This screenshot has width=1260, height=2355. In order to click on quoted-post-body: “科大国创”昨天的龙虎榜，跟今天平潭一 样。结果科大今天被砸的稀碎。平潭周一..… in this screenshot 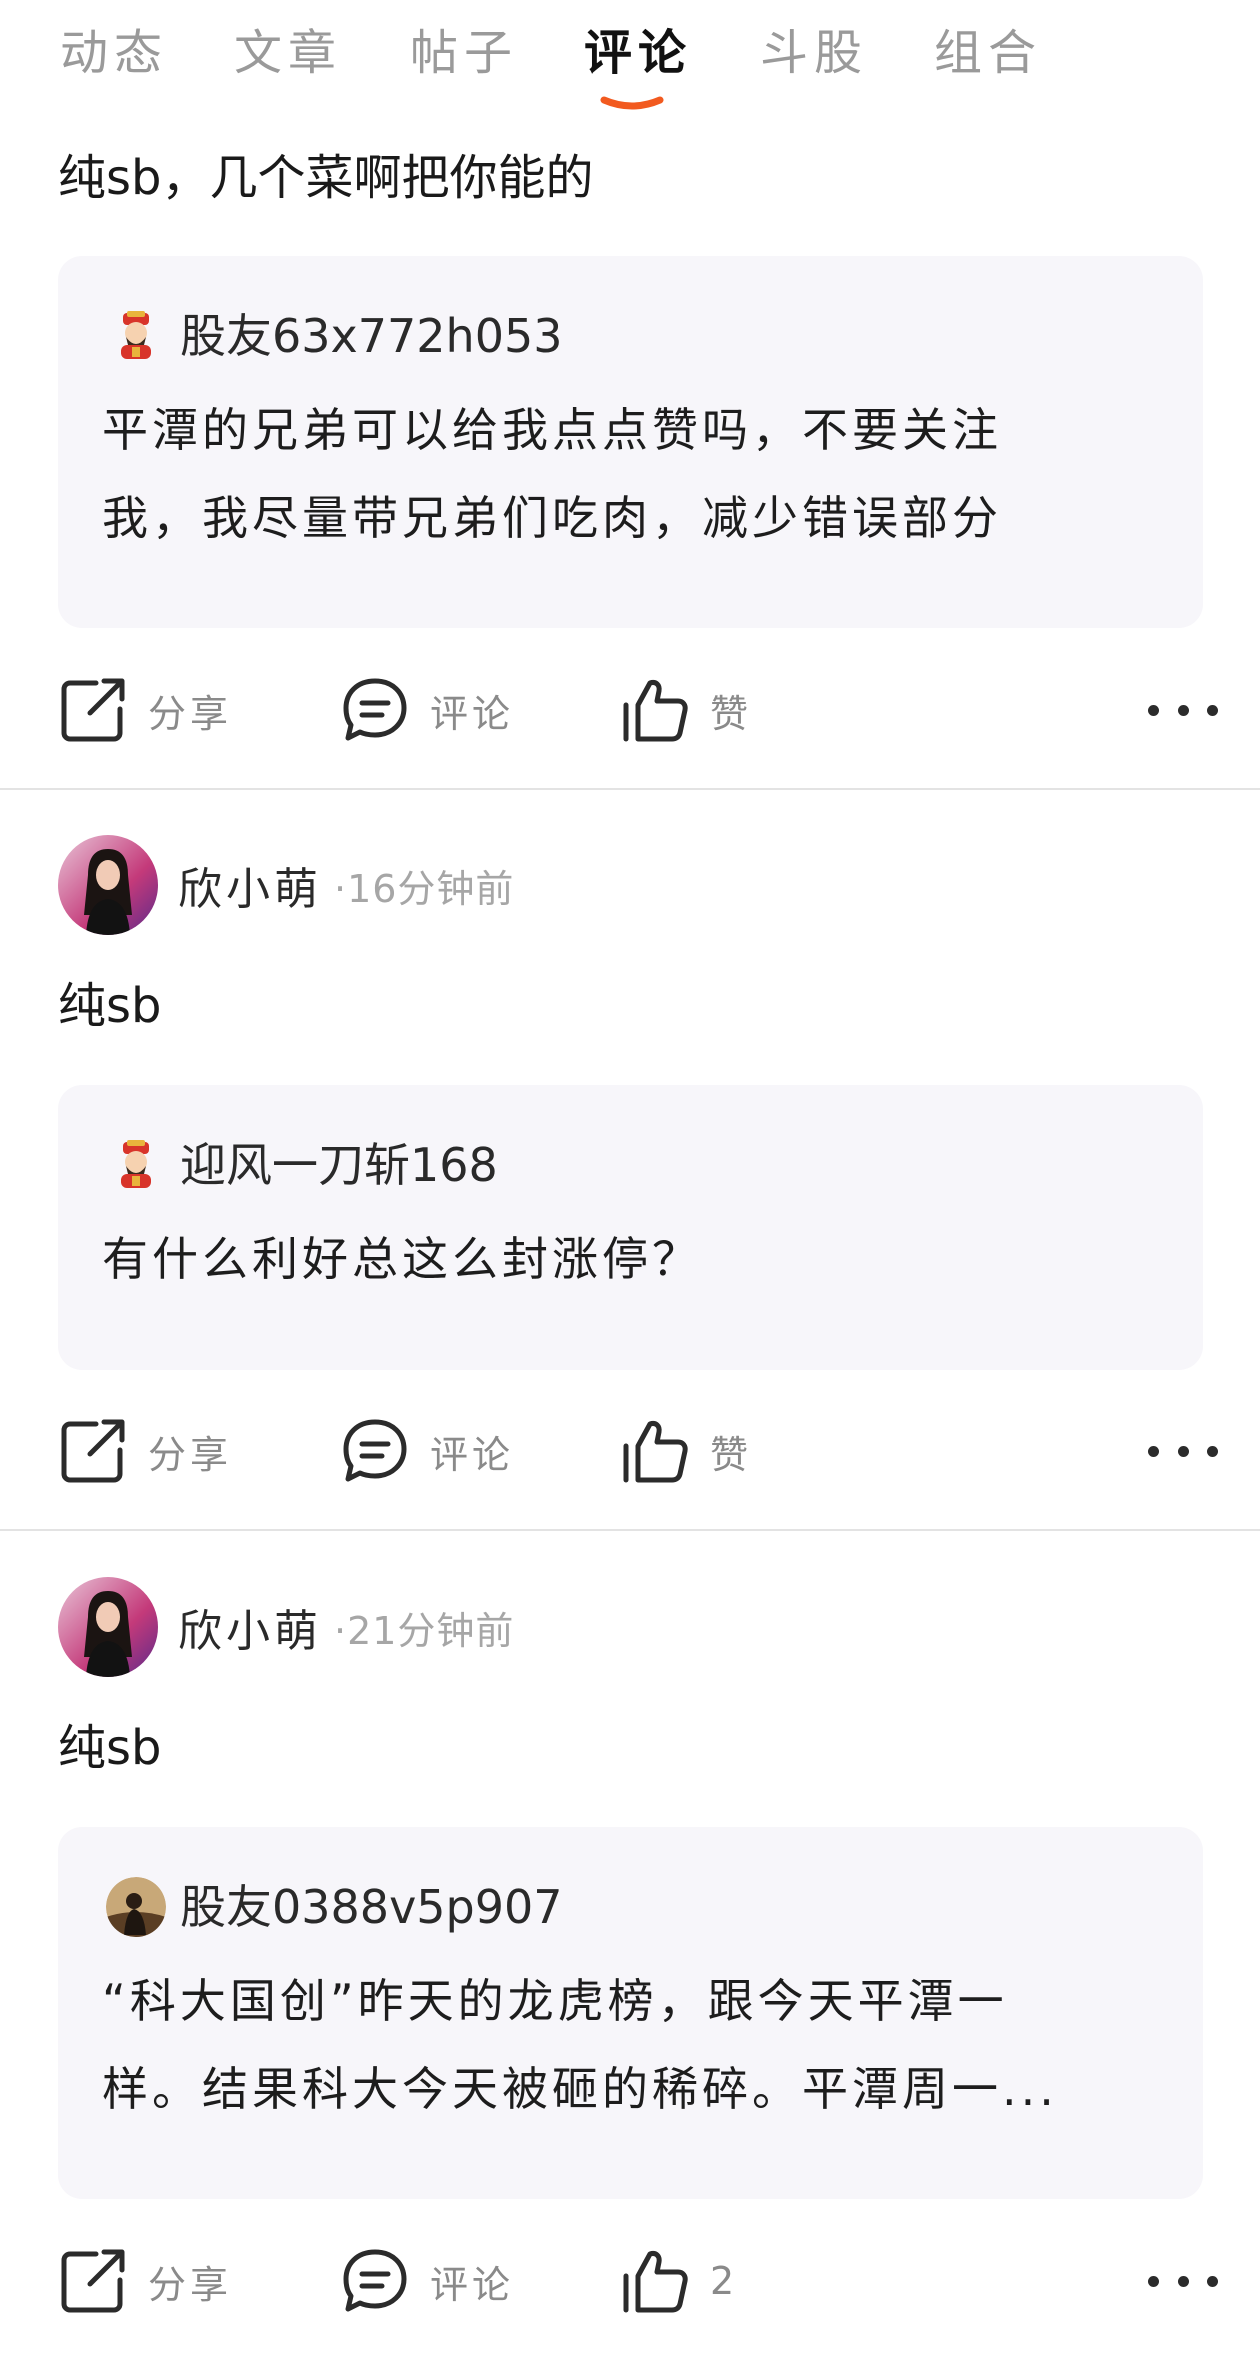, I will do `click(632, 2045)`.